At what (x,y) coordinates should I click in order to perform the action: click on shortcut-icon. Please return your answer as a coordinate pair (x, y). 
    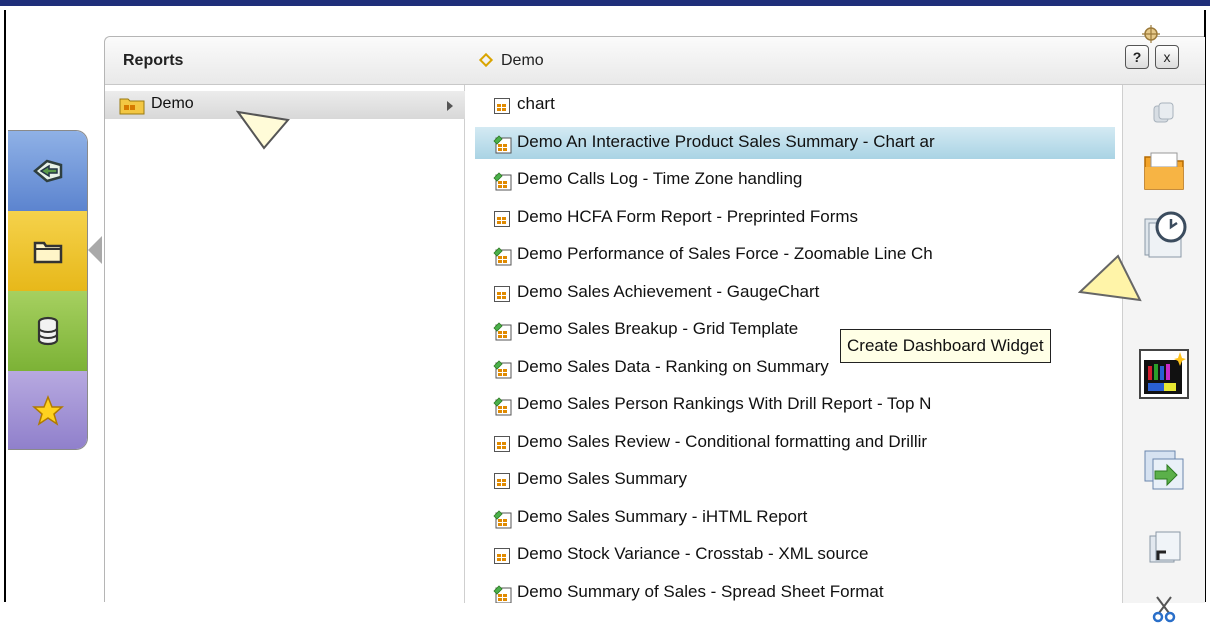
    Looking at the image, I should click on (1165, 547).